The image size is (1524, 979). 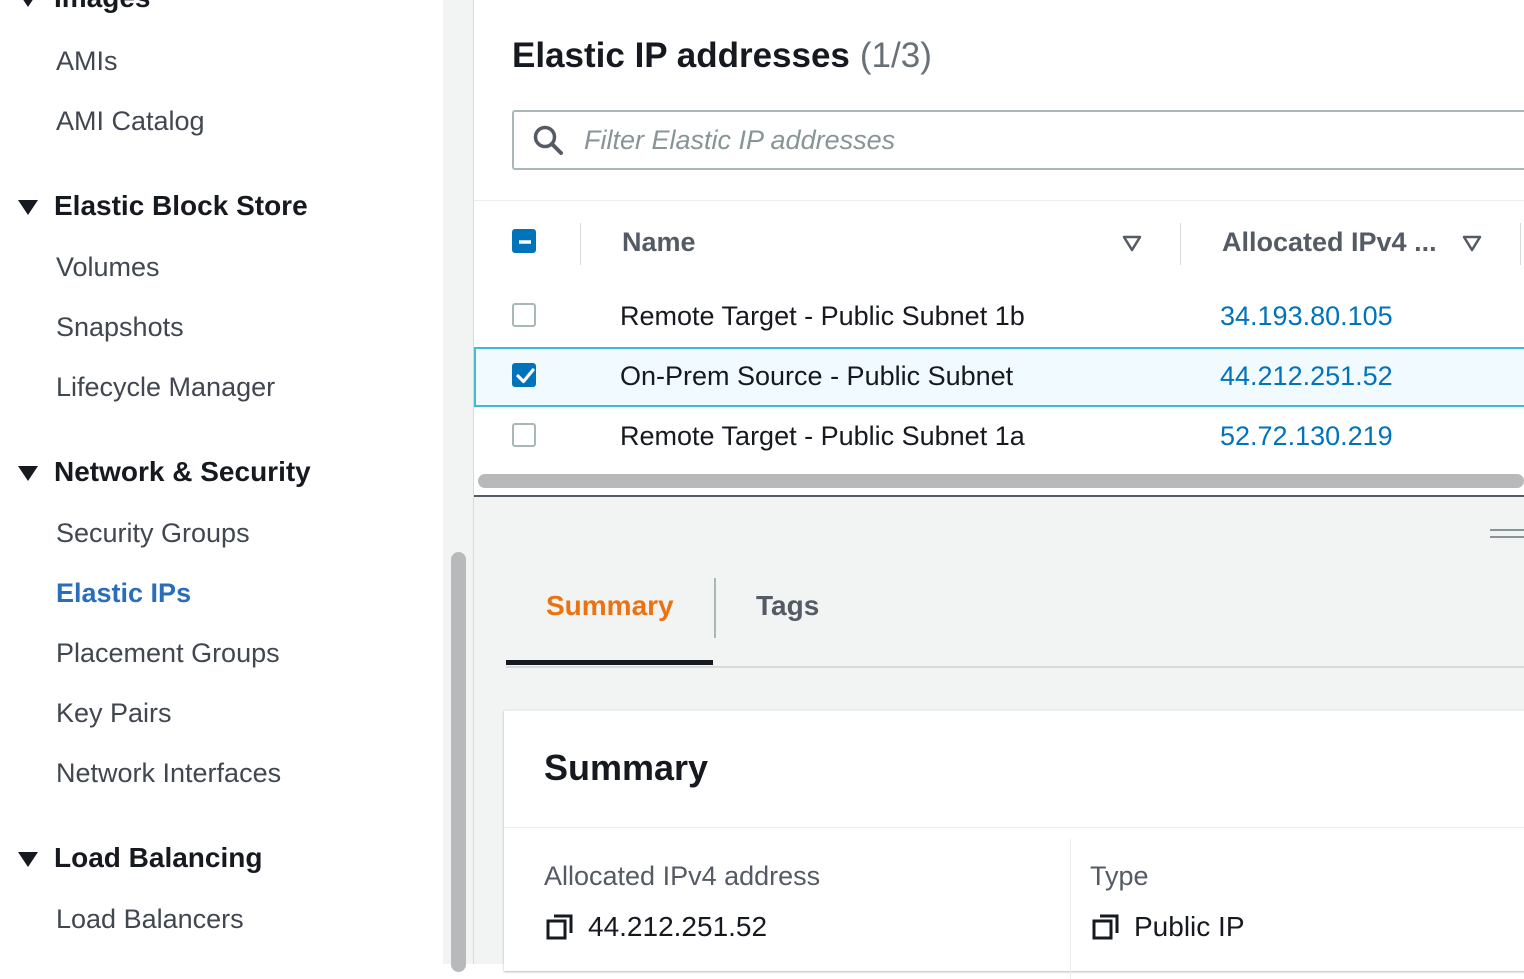 I want to click on indeterminate-icon, so click(x=525, y=242).